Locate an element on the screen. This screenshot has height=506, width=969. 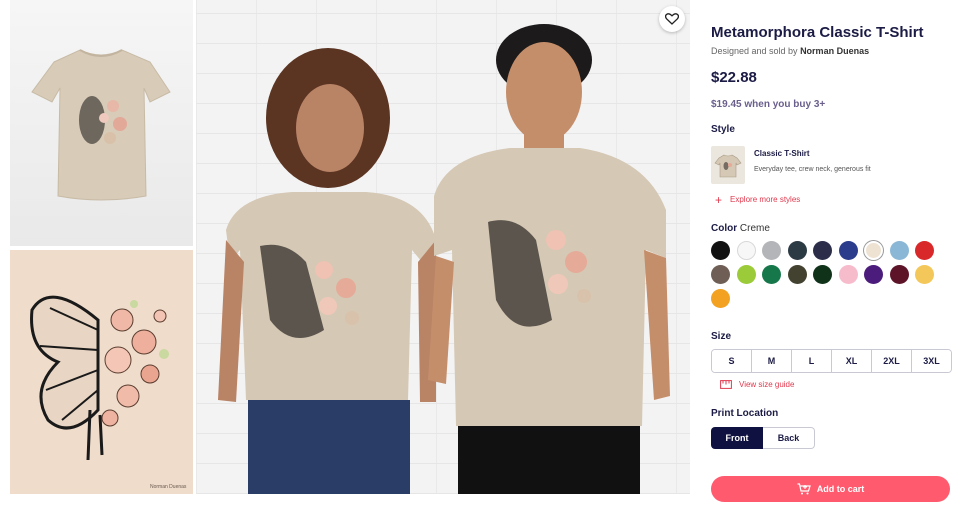
color-swatch-dark-slate is located at coordinates (797, 250).